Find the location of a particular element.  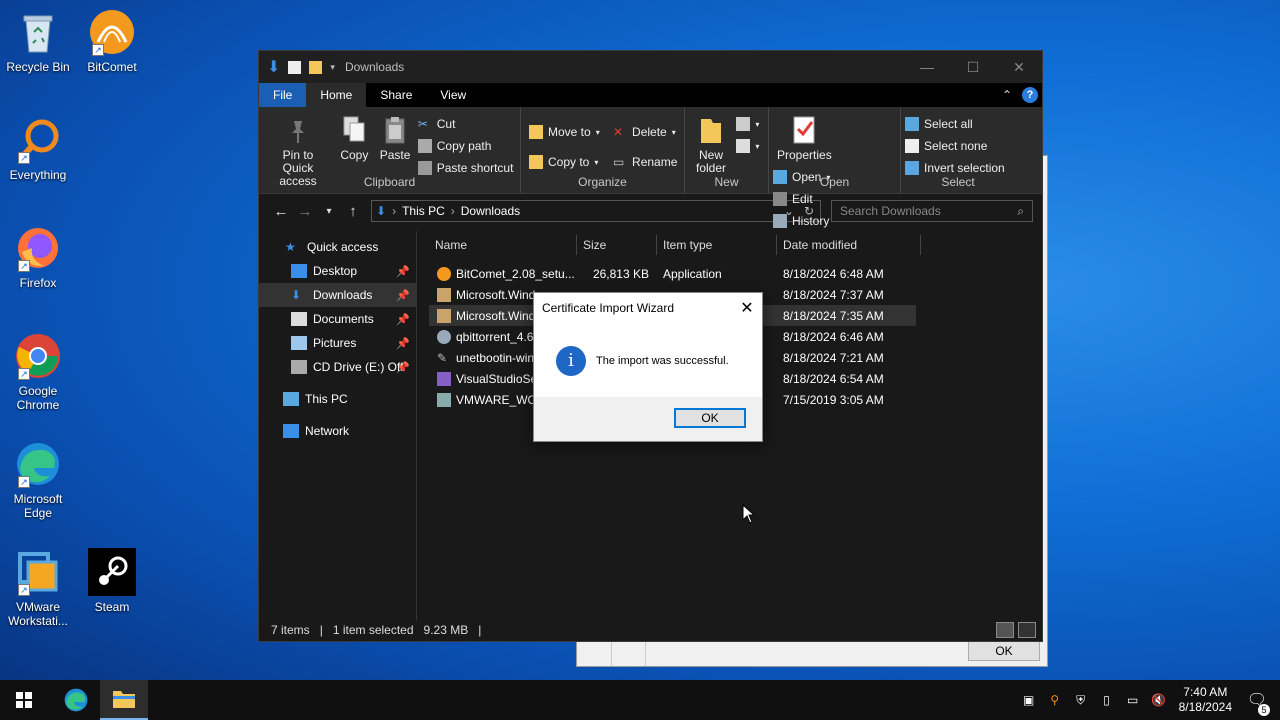

nav-quick-access: ★ Quick access is located at coordinates (337, 247).